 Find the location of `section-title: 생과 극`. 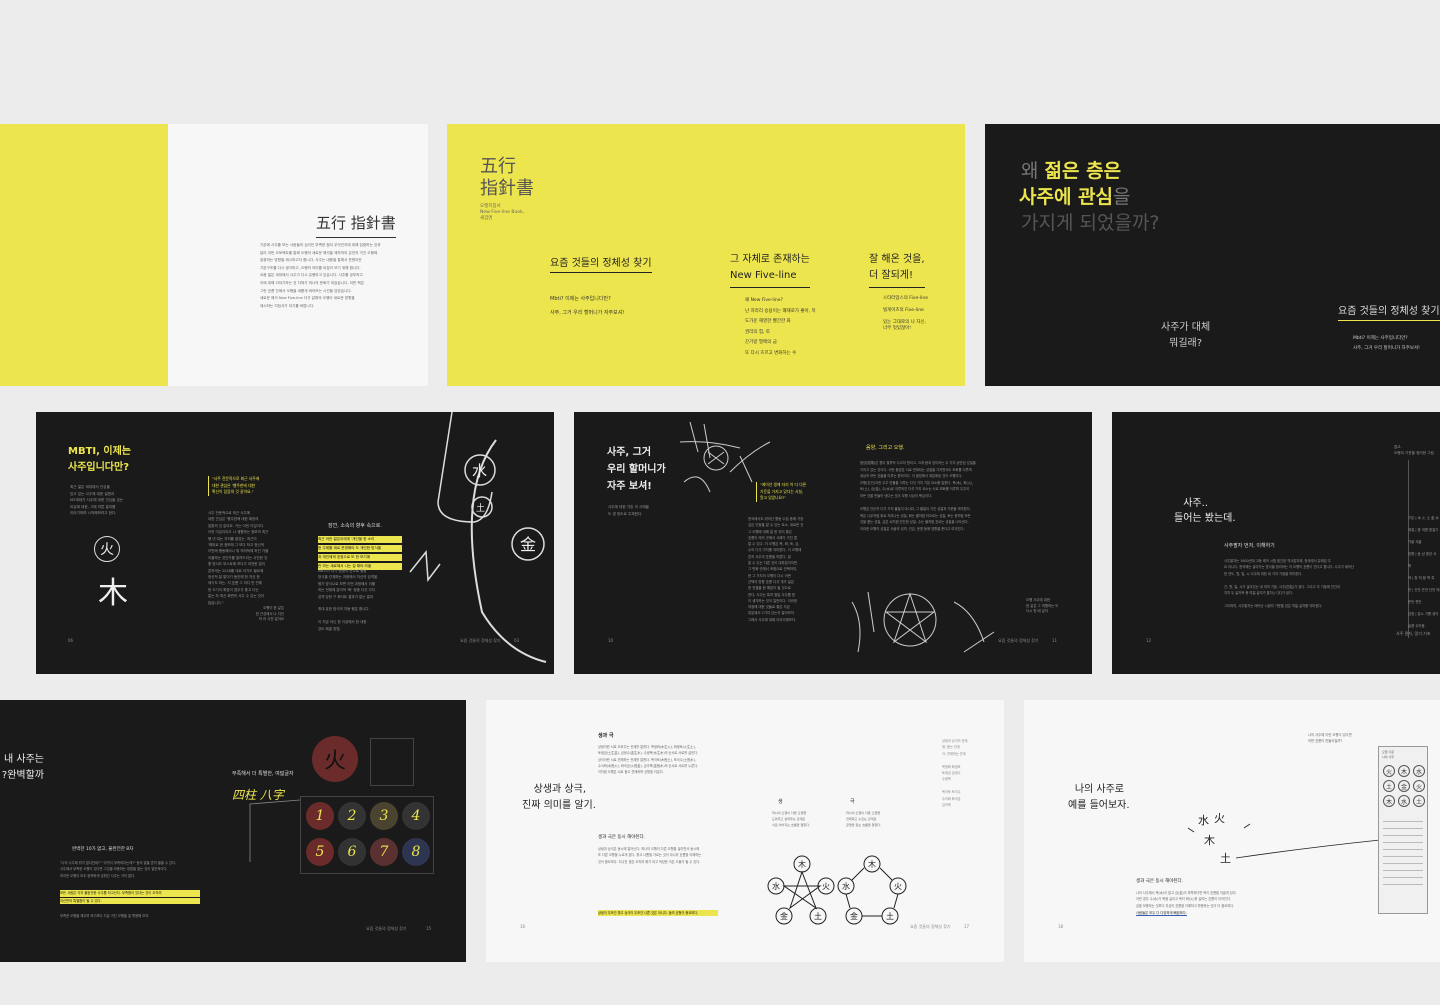

section-title: 생과 극 is located at coordinates (606, 736).